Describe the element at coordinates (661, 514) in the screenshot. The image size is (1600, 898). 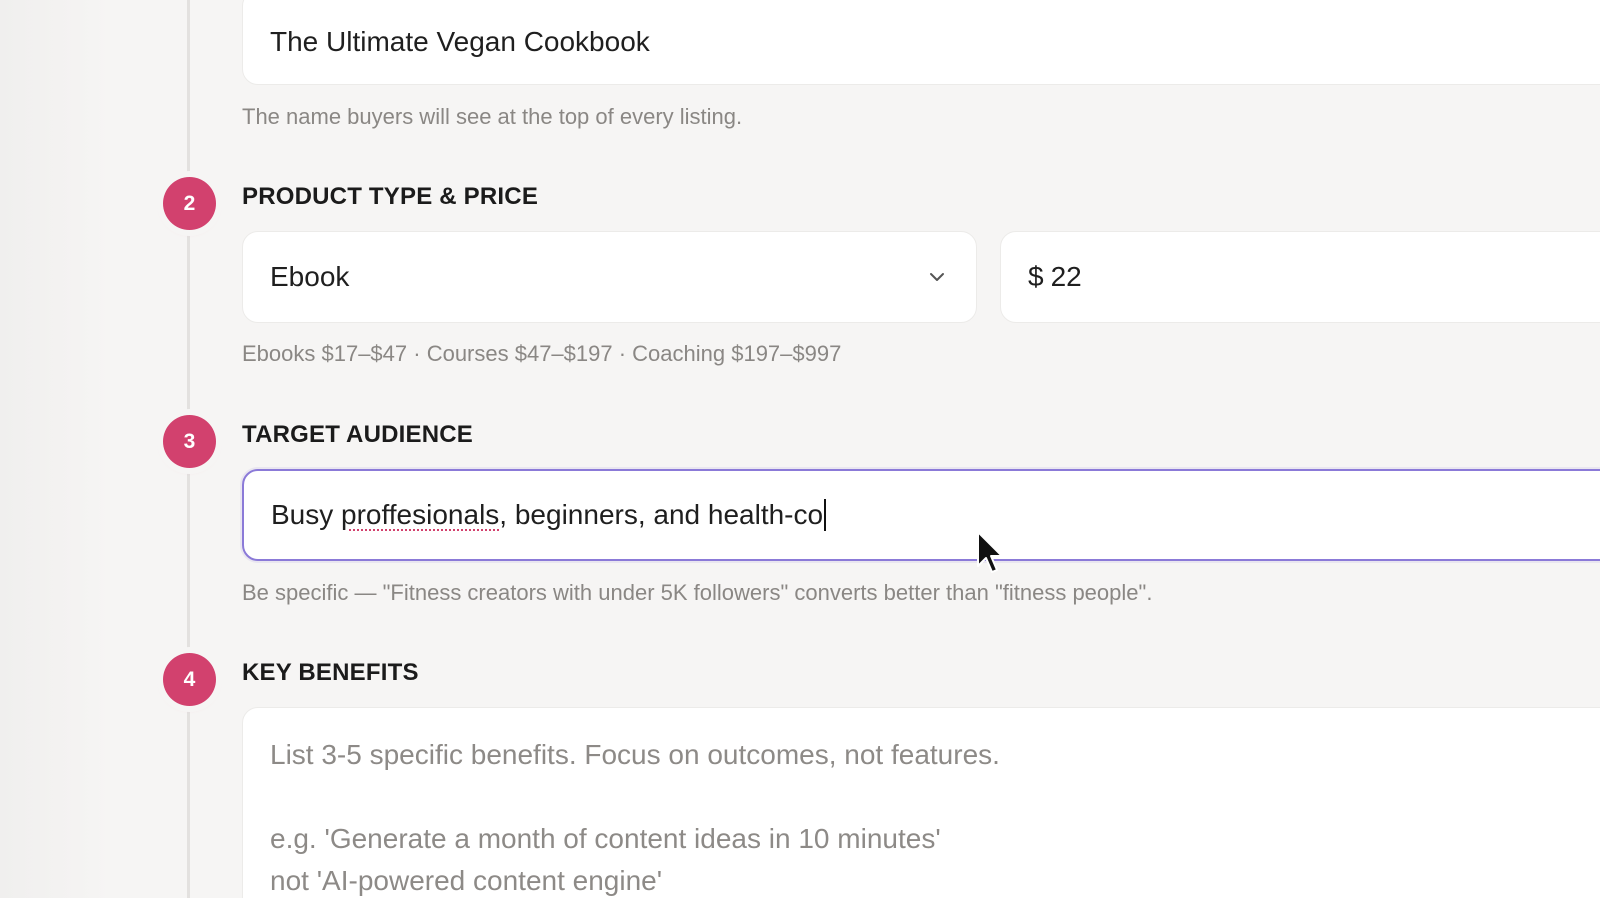
I see `audience-text-end: , beginners, and health-co` at that location.